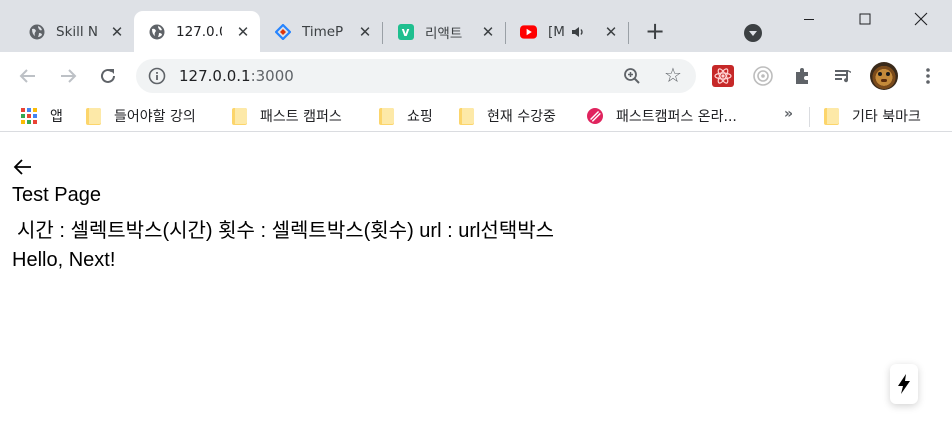 This screenshot has height=447, width=952. Describe the element at coordinates (521, 117) in the screenshot. I see `bookmark-label: 현재 수강중` at that location.